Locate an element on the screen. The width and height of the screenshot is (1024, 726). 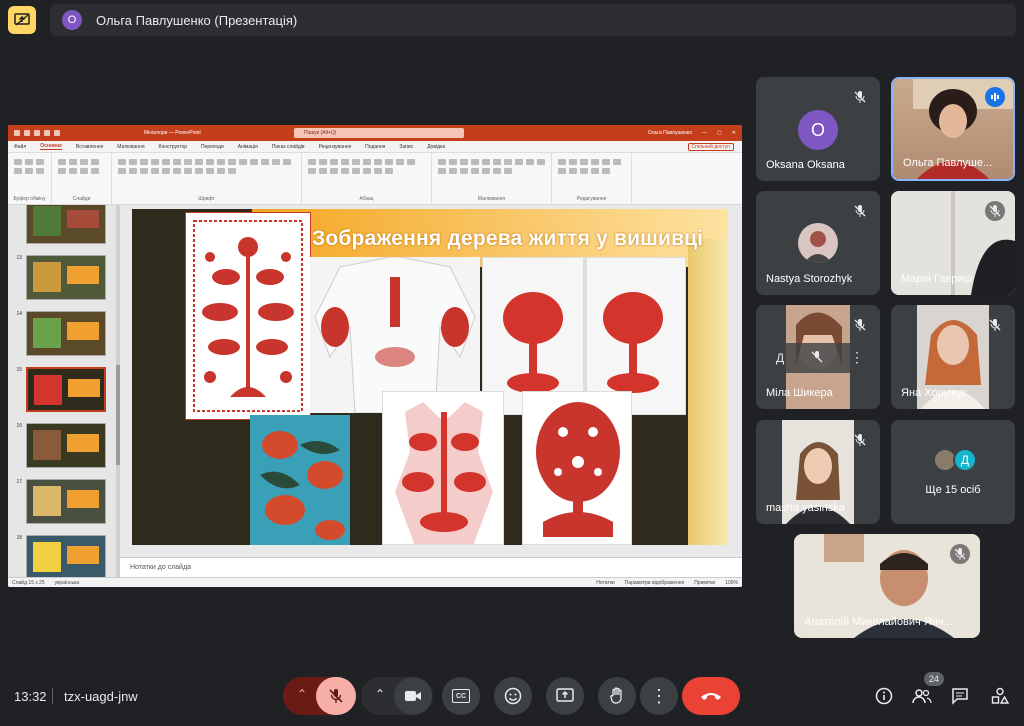
slide-thumbnail-row: 14 is located at coordinates (58, 333).